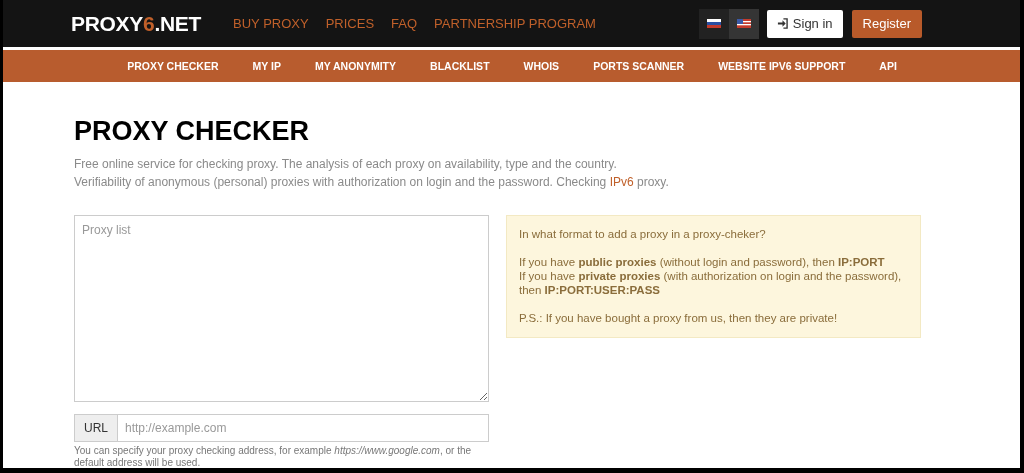  I want to click on nav-link: BLACKLIST, so click(460, 66).